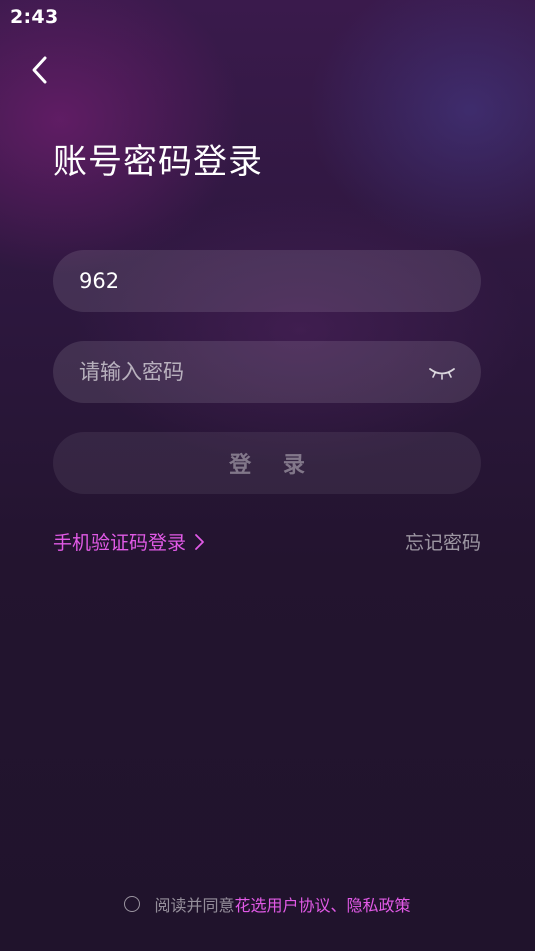 The height and width of the screenshot is (951, 535). Describe the element at coordinates (132, 904) in the screenshot. I see `agree-checkbox` at that location.